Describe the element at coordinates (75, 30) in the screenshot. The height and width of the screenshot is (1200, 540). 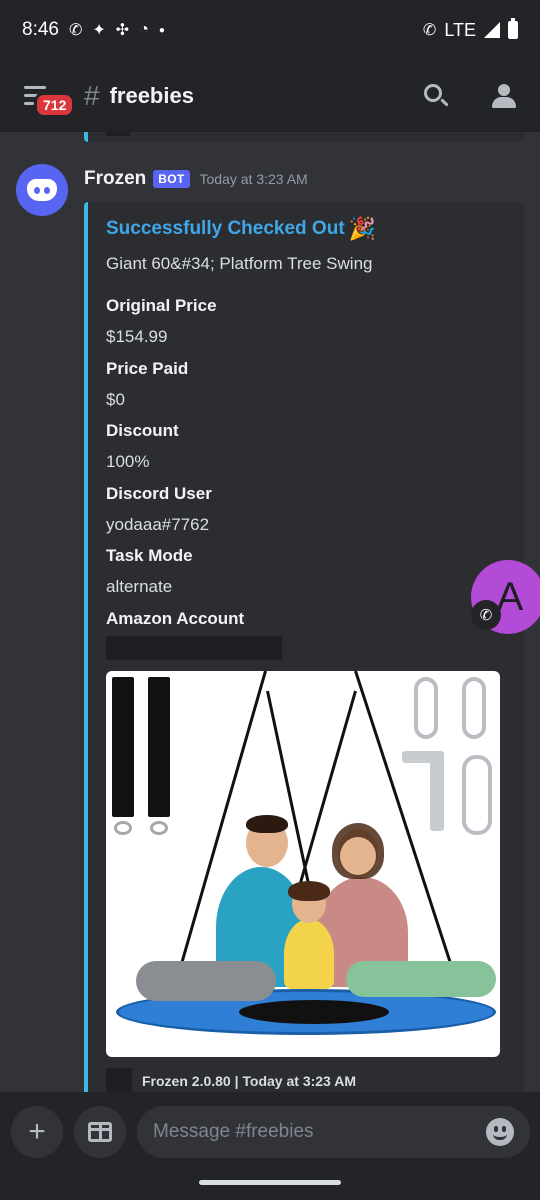
I see `call-icon: ✆` at that location.